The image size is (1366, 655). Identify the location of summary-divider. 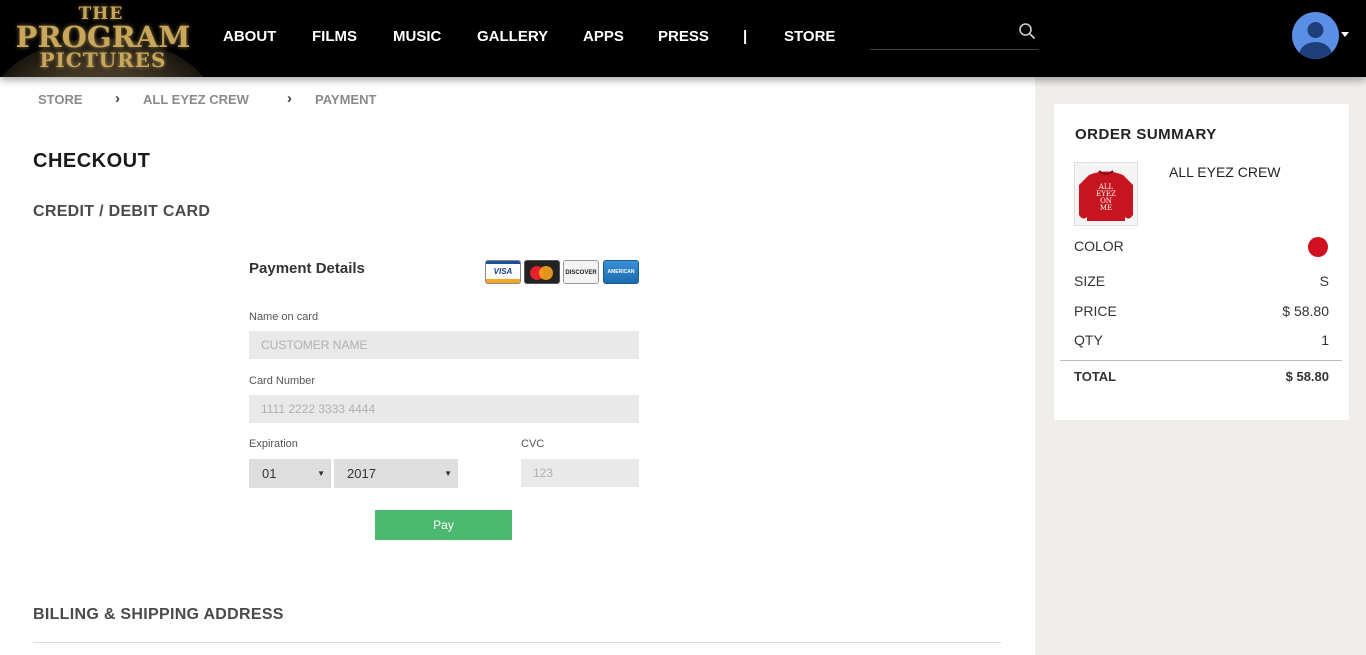
(1201, 360).